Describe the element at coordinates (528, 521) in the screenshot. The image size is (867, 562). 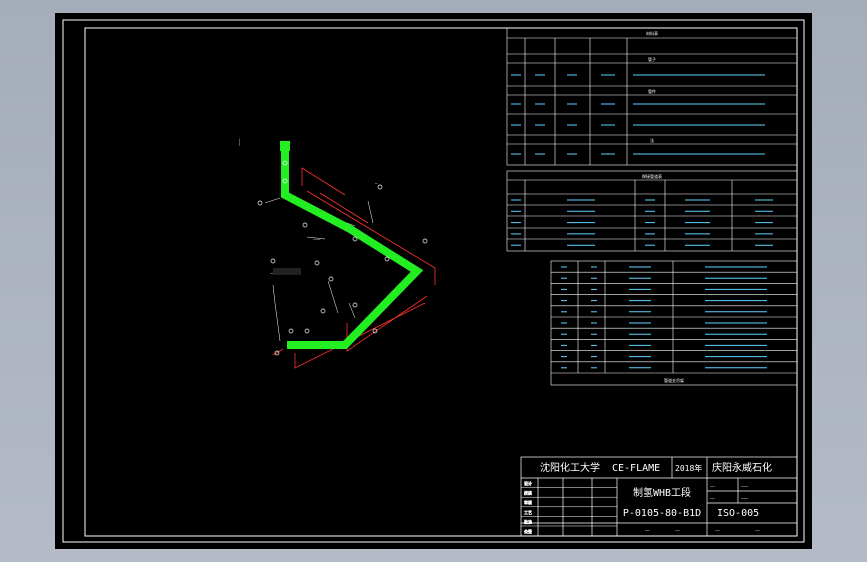
I see `signature-role-label: 批准` at that location.